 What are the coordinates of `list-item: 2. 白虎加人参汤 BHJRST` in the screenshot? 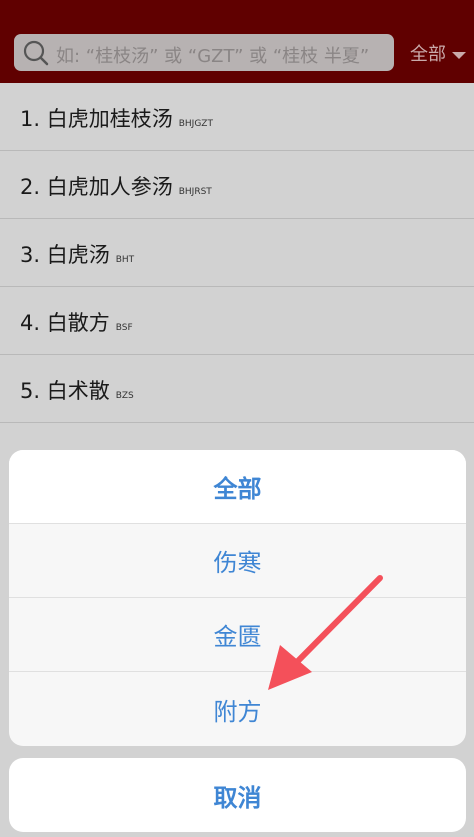 It's located at (237, 185).